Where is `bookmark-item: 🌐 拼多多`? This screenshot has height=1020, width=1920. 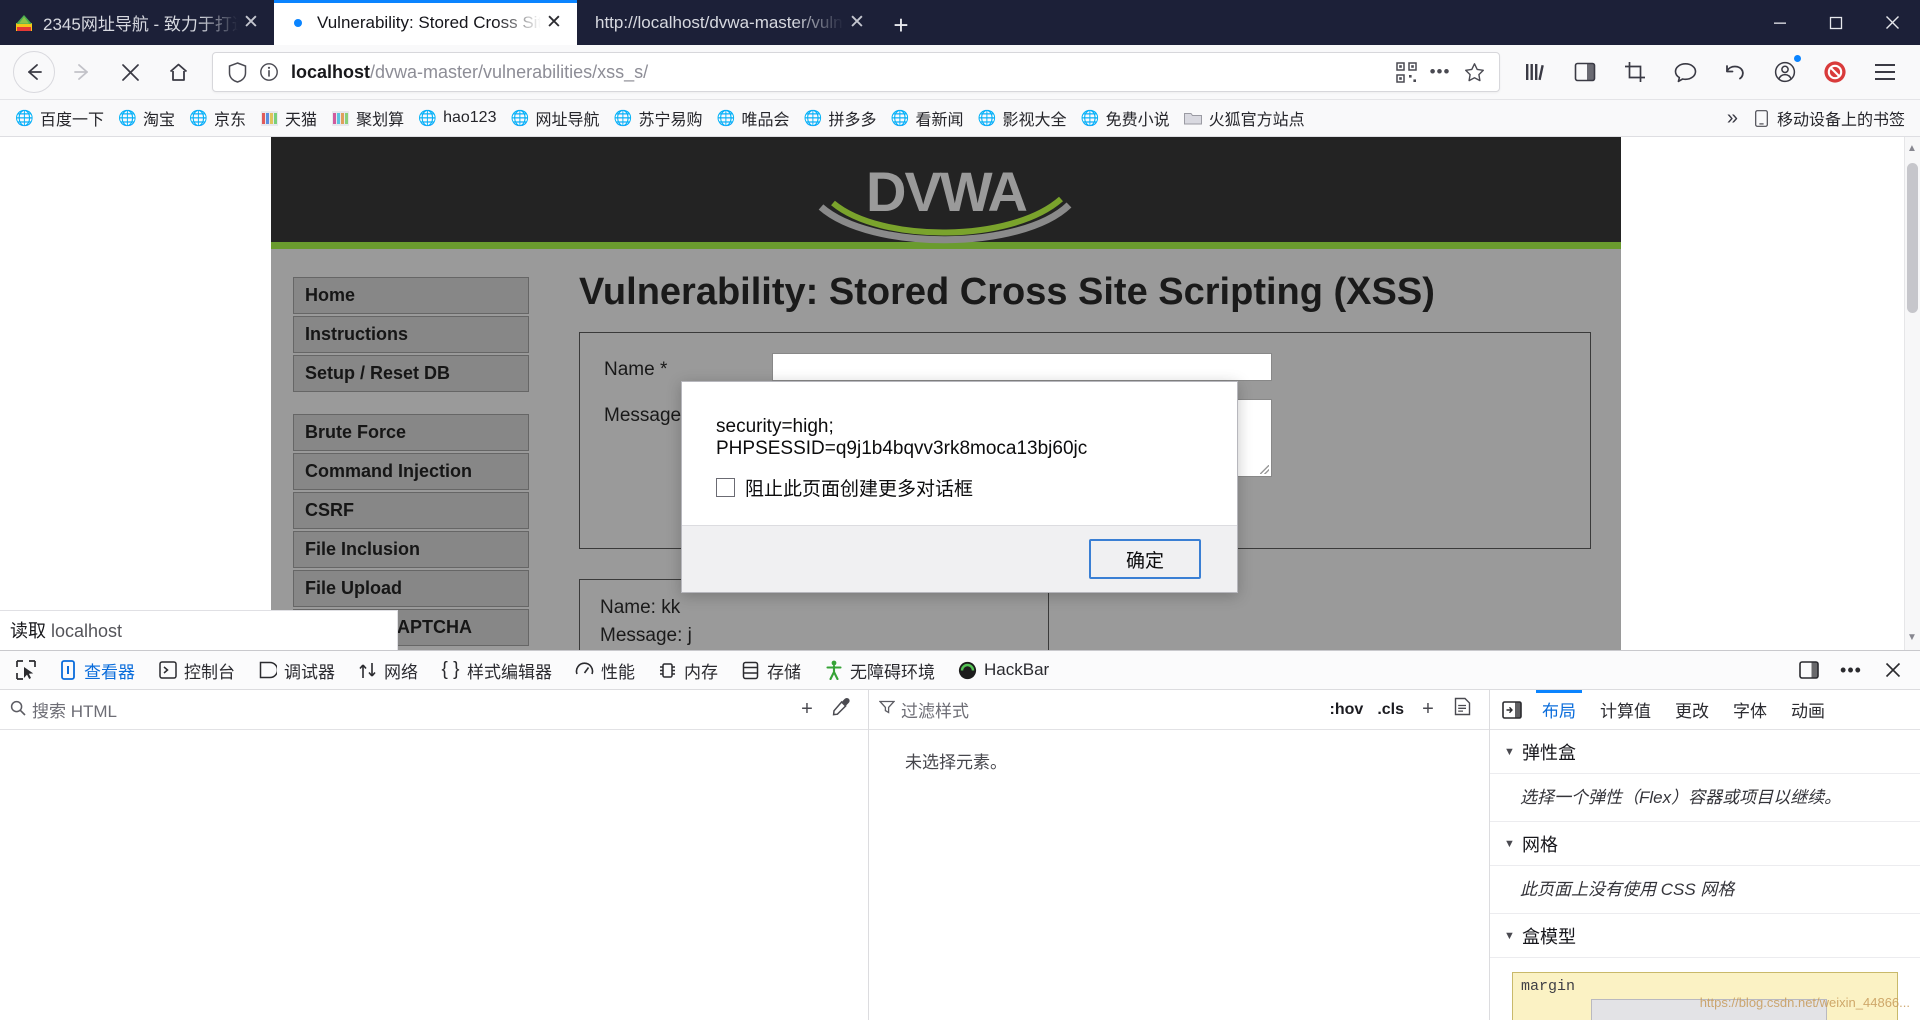
bookmark-item: 🌐 拼多多 is located at coordinates (840, 118).